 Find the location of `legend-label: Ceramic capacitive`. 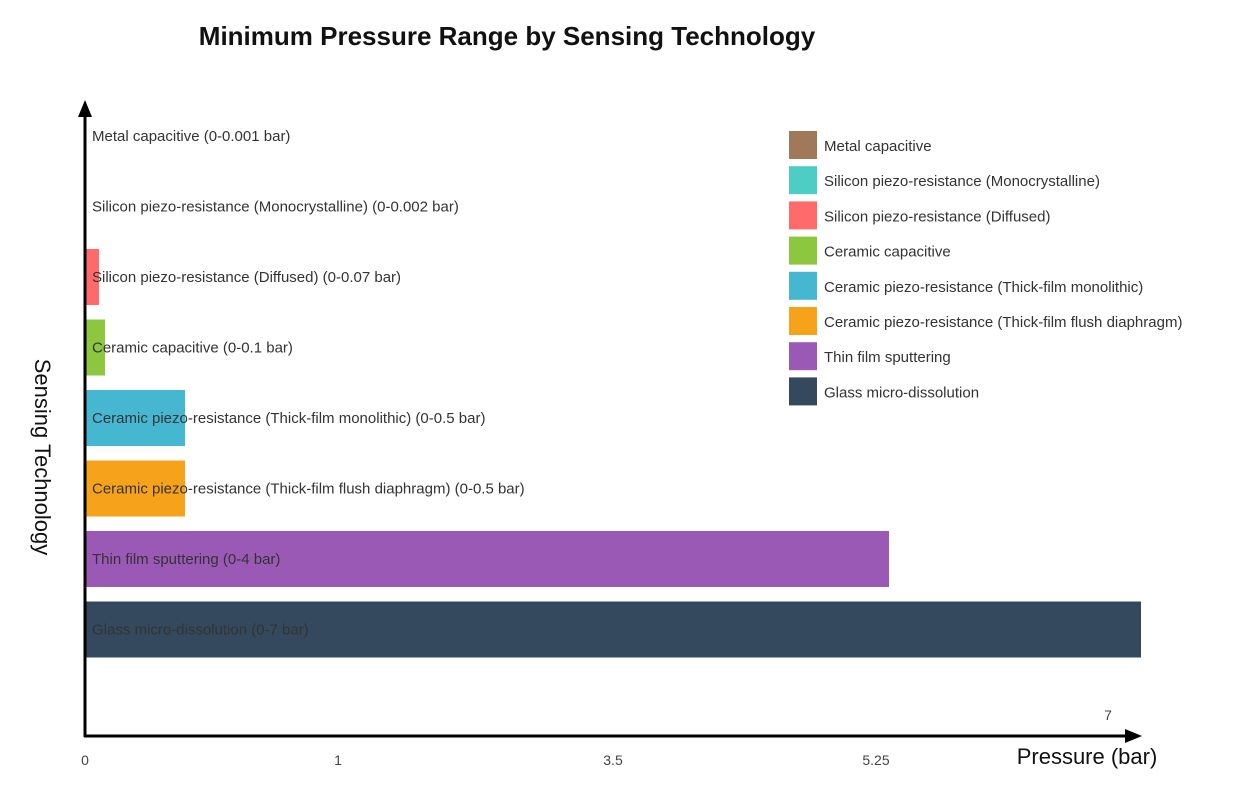

legend-label: Ceramic capacitive is located at coordinates (887, 252).